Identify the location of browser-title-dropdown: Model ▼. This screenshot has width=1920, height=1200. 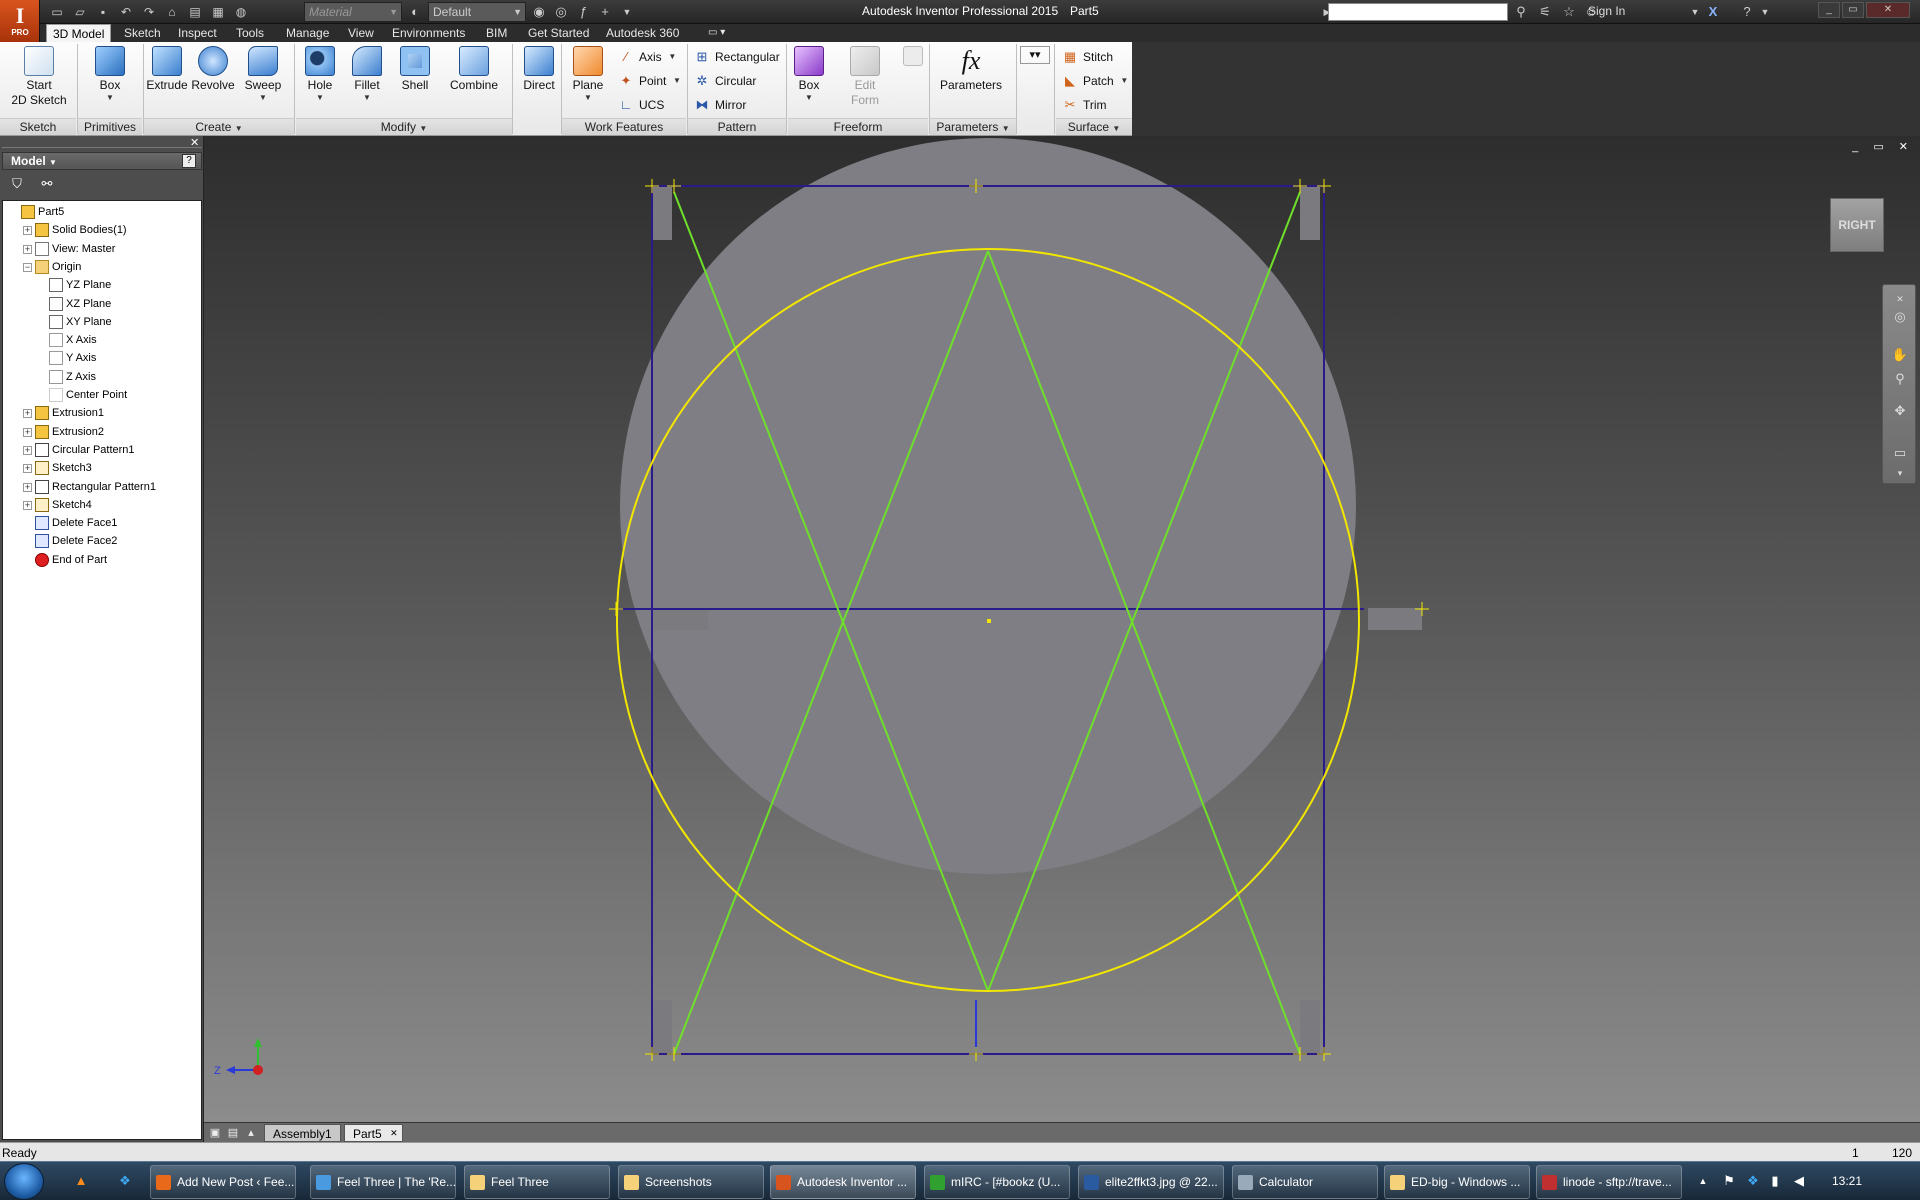
(102, 161).